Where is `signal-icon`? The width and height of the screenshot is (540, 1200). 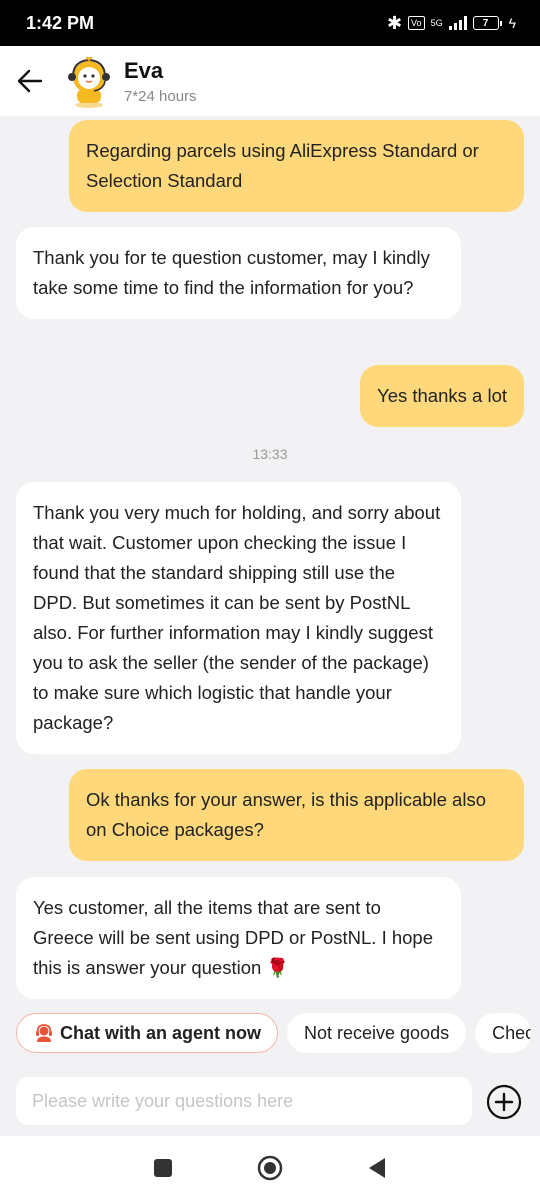
signal-icon is located at coordinates (457, 23).